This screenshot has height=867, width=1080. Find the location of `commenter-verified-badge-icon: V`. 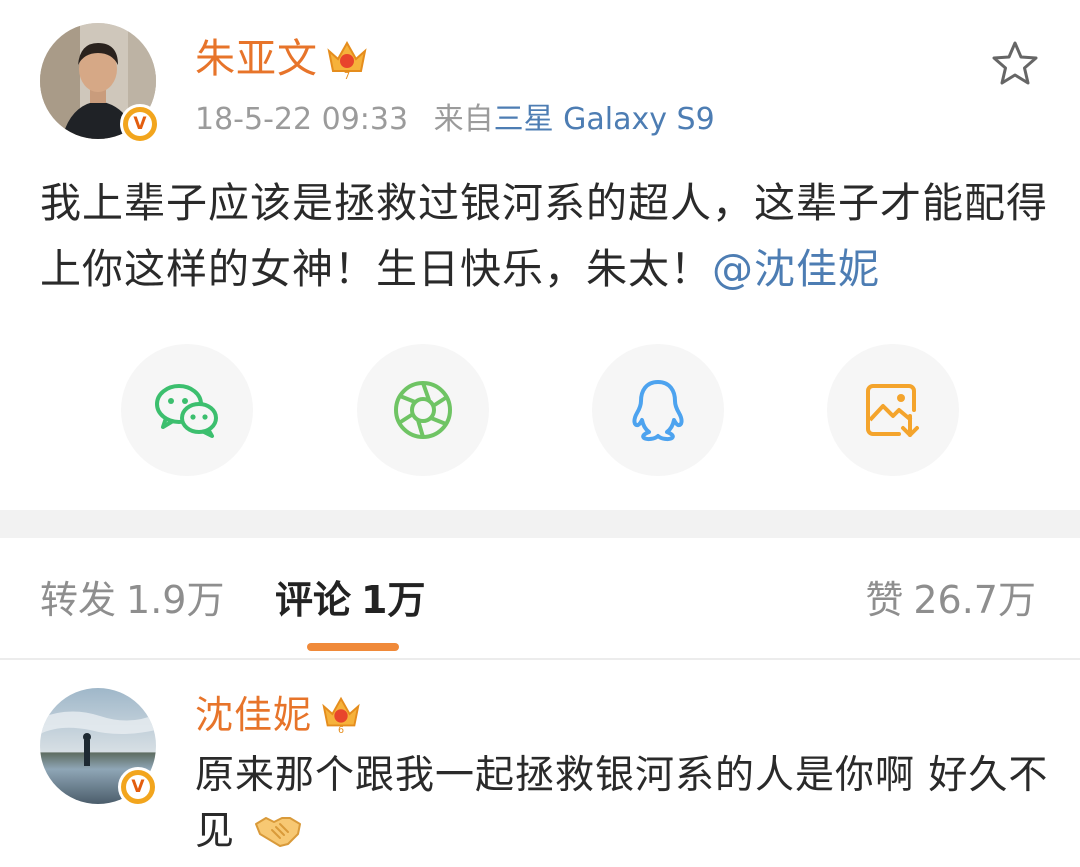

commenter-verified-badge-icon: V is located at coordinates (138, 787).